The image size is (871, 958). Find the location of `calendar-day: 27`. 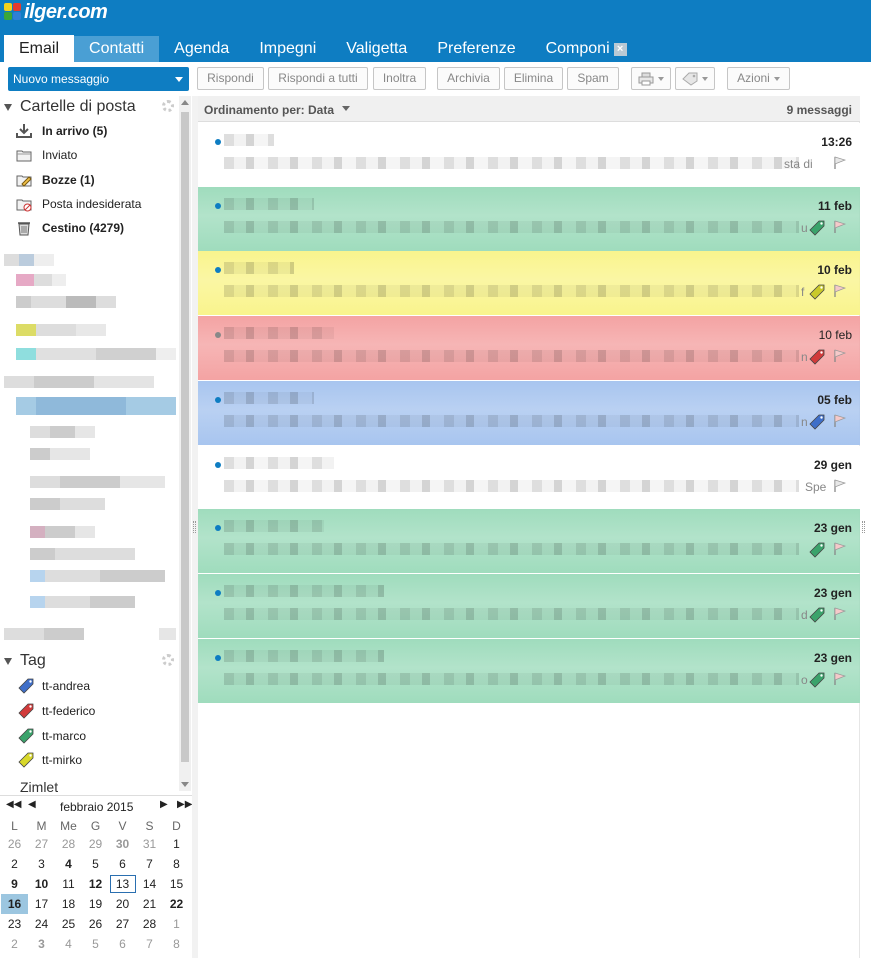

calendar-day: 27 is located at coordinates (41, 844).